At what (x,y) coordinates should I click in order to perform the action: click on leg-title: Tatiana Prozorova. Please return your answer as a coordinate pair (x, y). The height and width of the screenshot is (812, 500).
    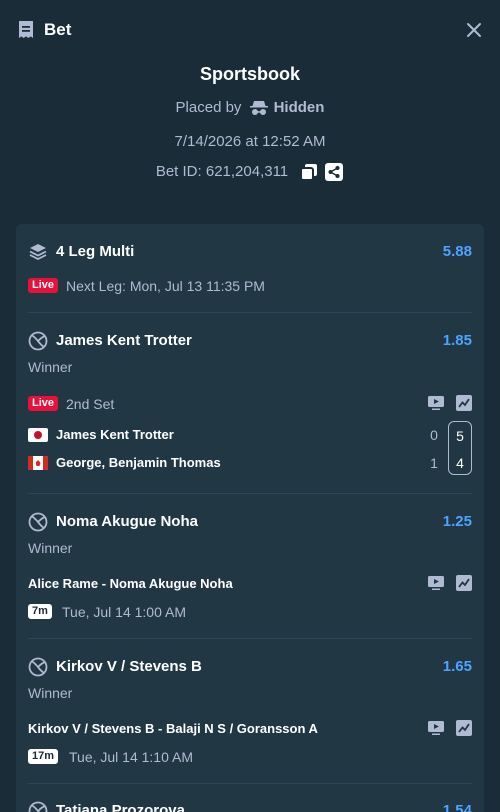
    Looking at the image, I should click on (120, 807).